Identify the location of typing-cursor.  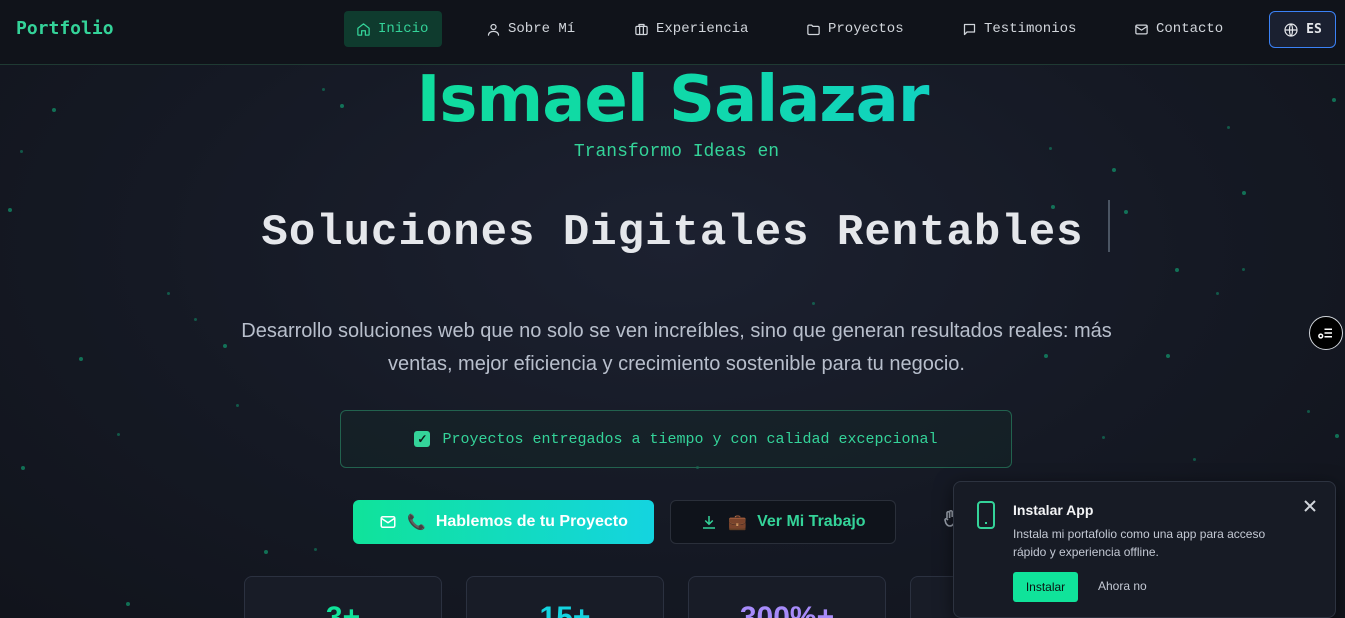
(1109, 226).